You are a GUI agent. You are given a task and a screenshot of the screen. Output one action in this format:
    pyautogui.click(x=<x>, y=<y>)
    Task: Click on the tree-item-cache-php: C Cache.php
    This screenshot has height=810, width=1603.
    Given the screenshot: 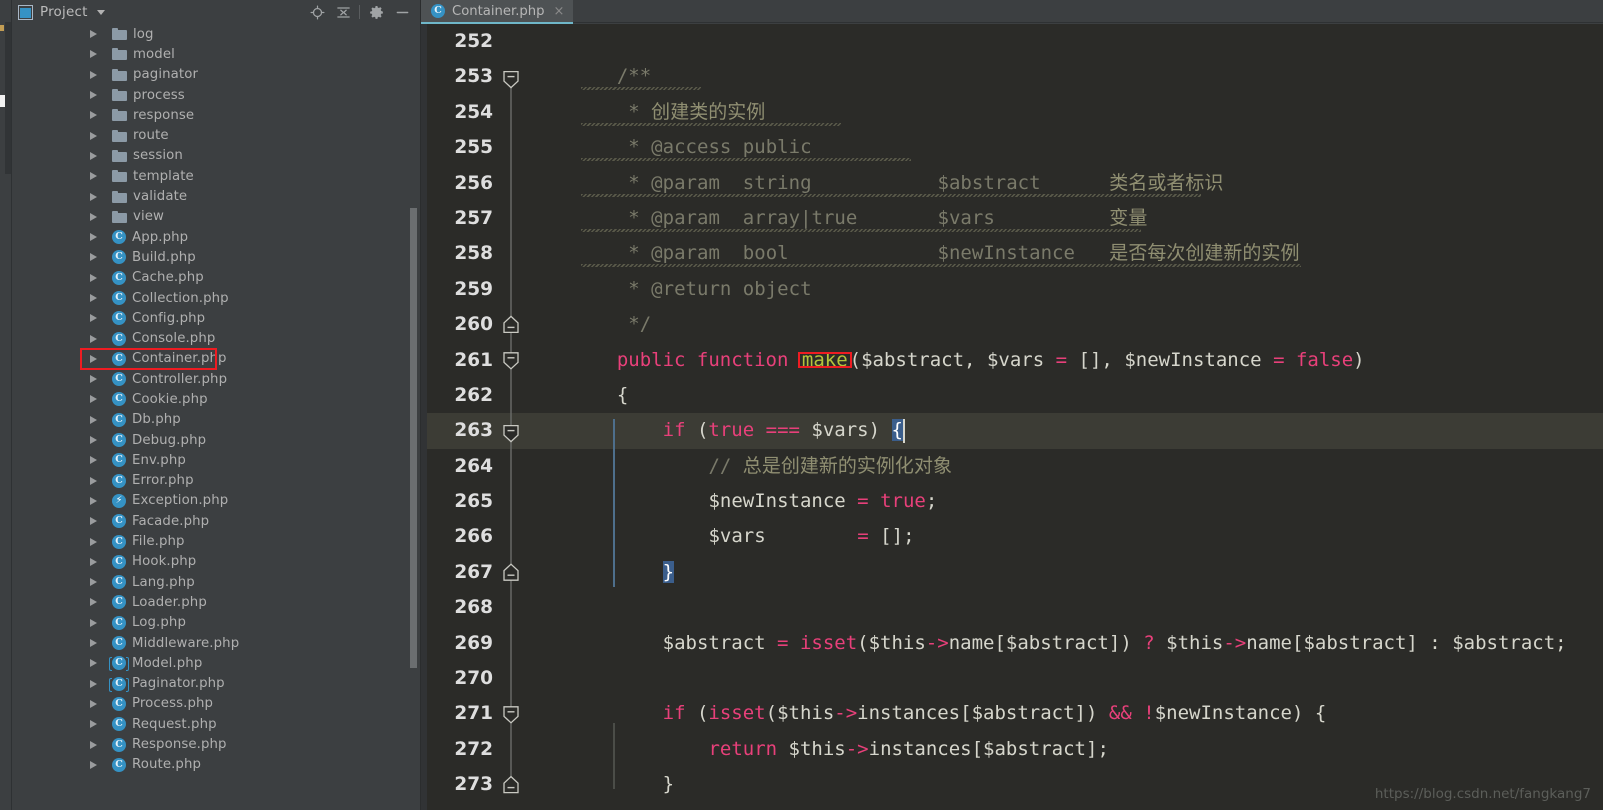 What is the action you would take?
    pyautogui.click(x=216, y=278)
    